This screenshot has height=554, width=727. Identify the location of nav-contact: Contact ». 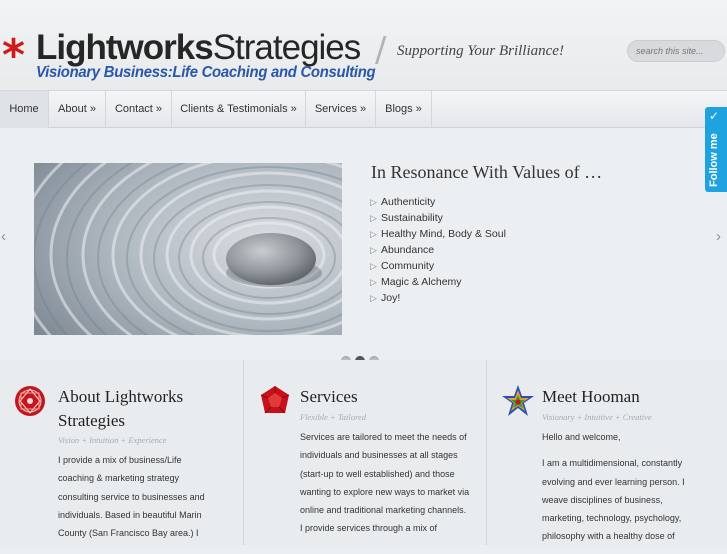
(139, 109).